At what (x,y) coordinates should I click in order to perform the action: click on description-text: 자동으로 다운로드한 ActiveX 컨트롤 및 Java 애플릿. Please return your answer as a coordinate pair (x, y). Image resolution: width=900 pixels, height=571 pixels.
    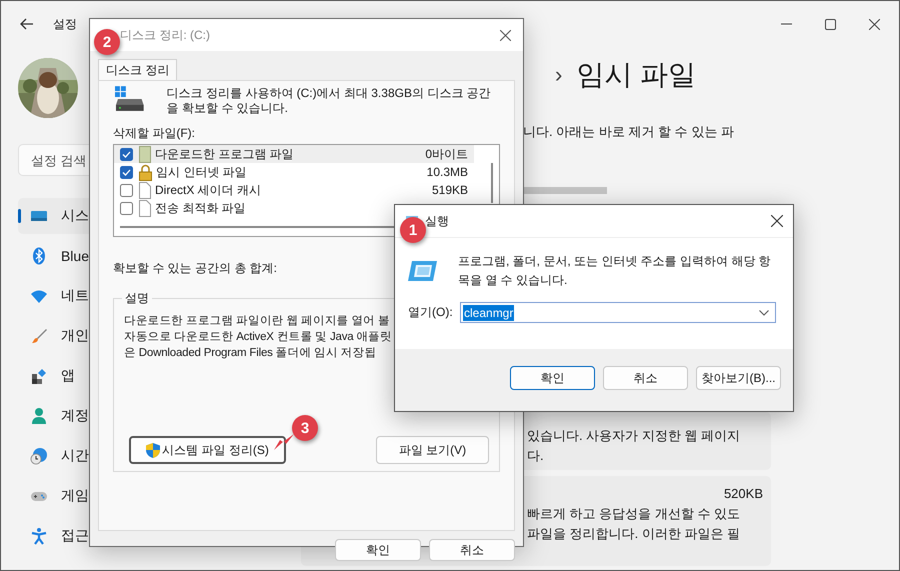
    Looking at the image, I should click on (258, 337).